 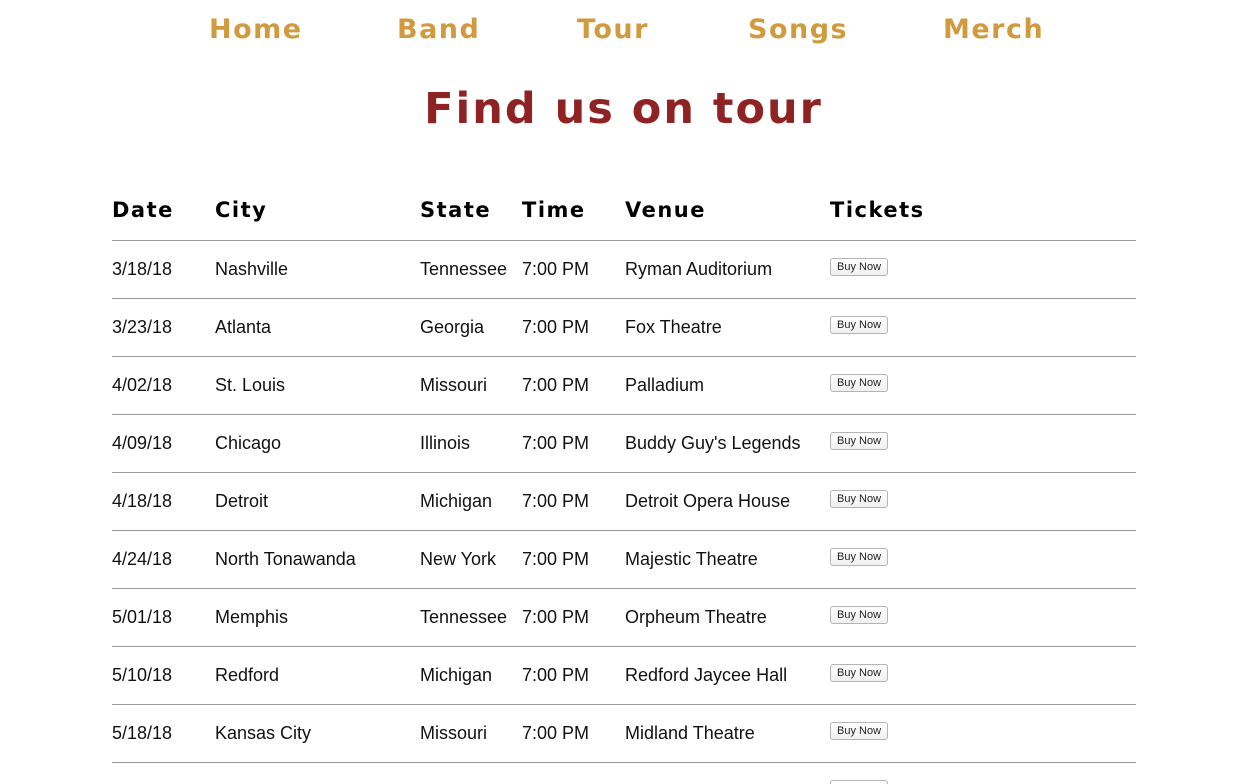 I want to click on nav-songs-link: Songs, so click(x=798, y=30).